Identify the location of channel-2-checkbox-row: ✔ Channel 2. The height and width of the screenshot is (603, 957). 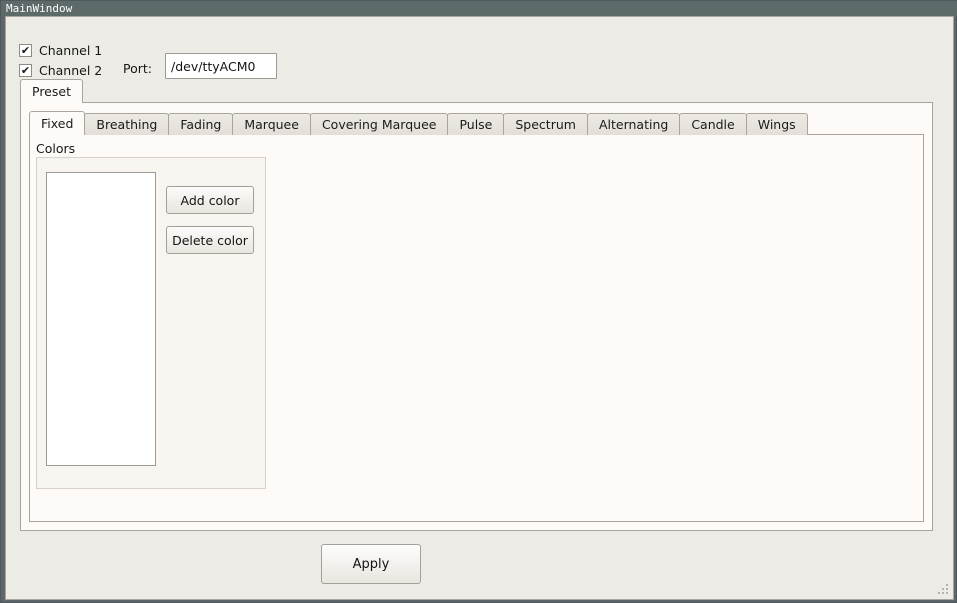
(60, 70).